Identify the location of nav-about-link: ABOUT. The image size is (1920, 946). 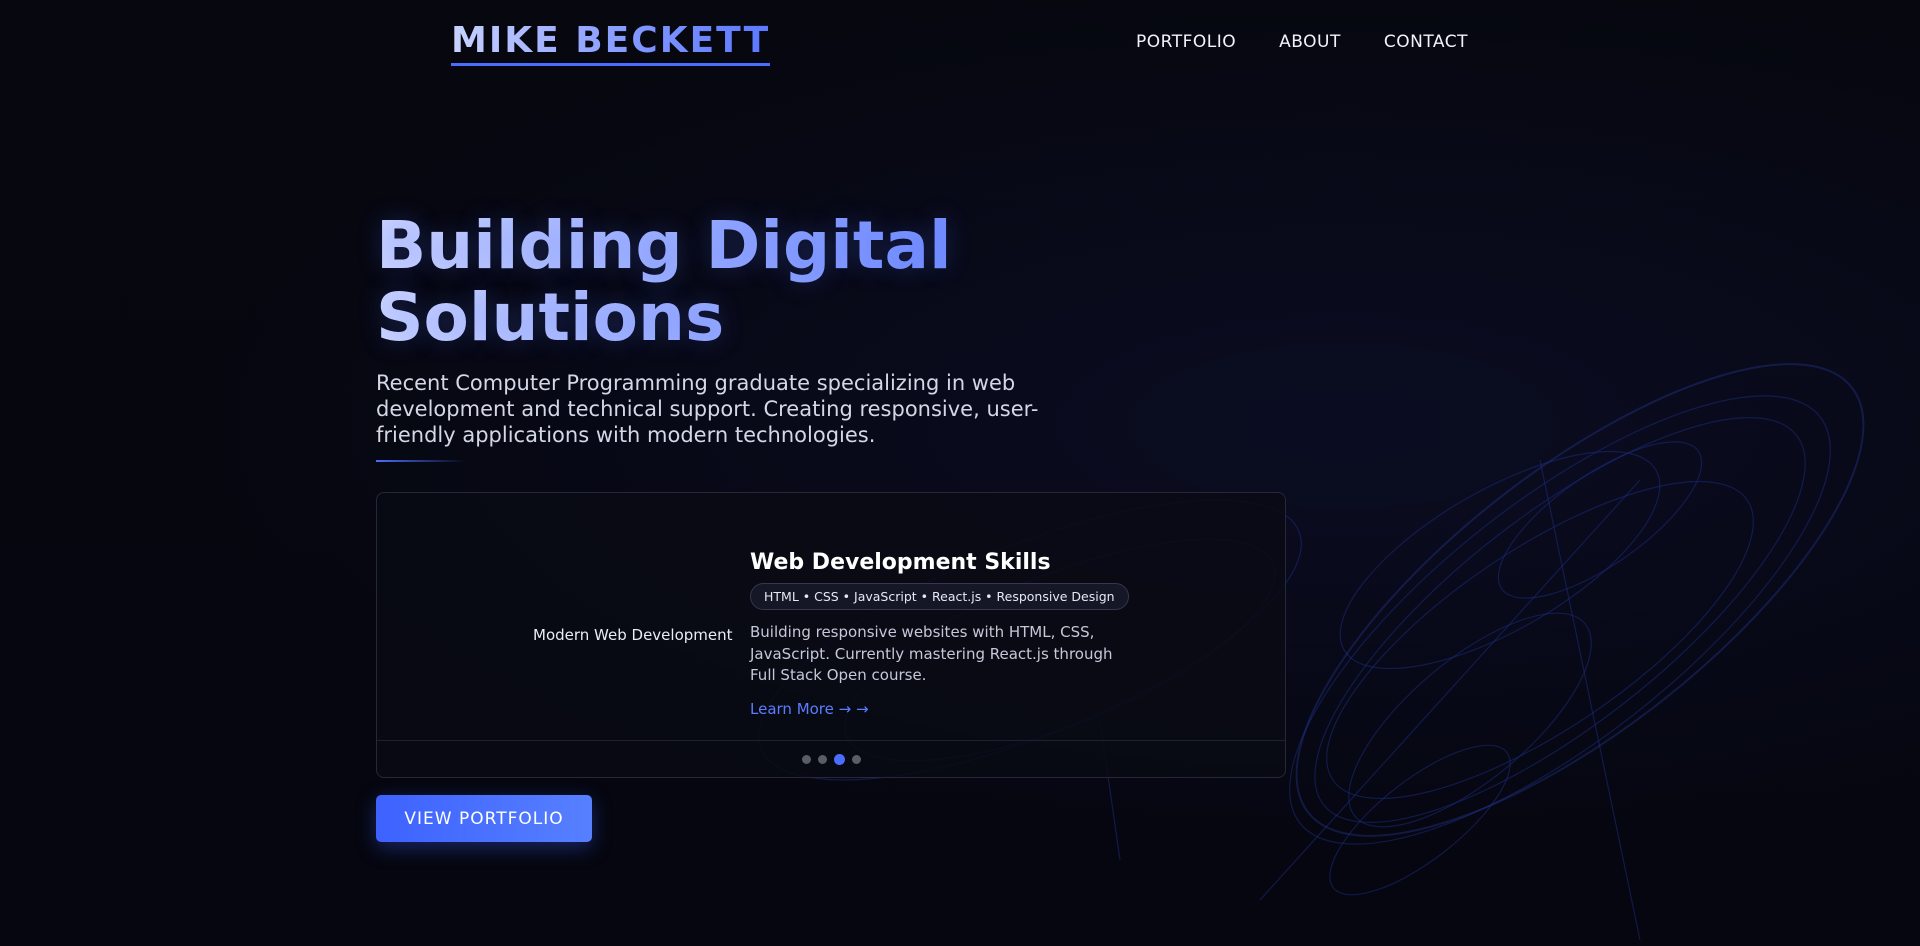
(1310, 42).